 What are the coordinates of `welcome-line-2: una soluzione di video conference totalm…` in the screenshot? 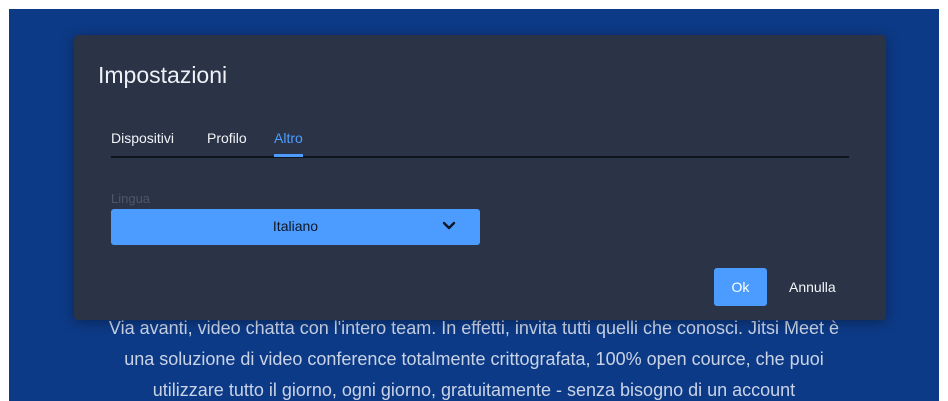 It's located at (474, 359).